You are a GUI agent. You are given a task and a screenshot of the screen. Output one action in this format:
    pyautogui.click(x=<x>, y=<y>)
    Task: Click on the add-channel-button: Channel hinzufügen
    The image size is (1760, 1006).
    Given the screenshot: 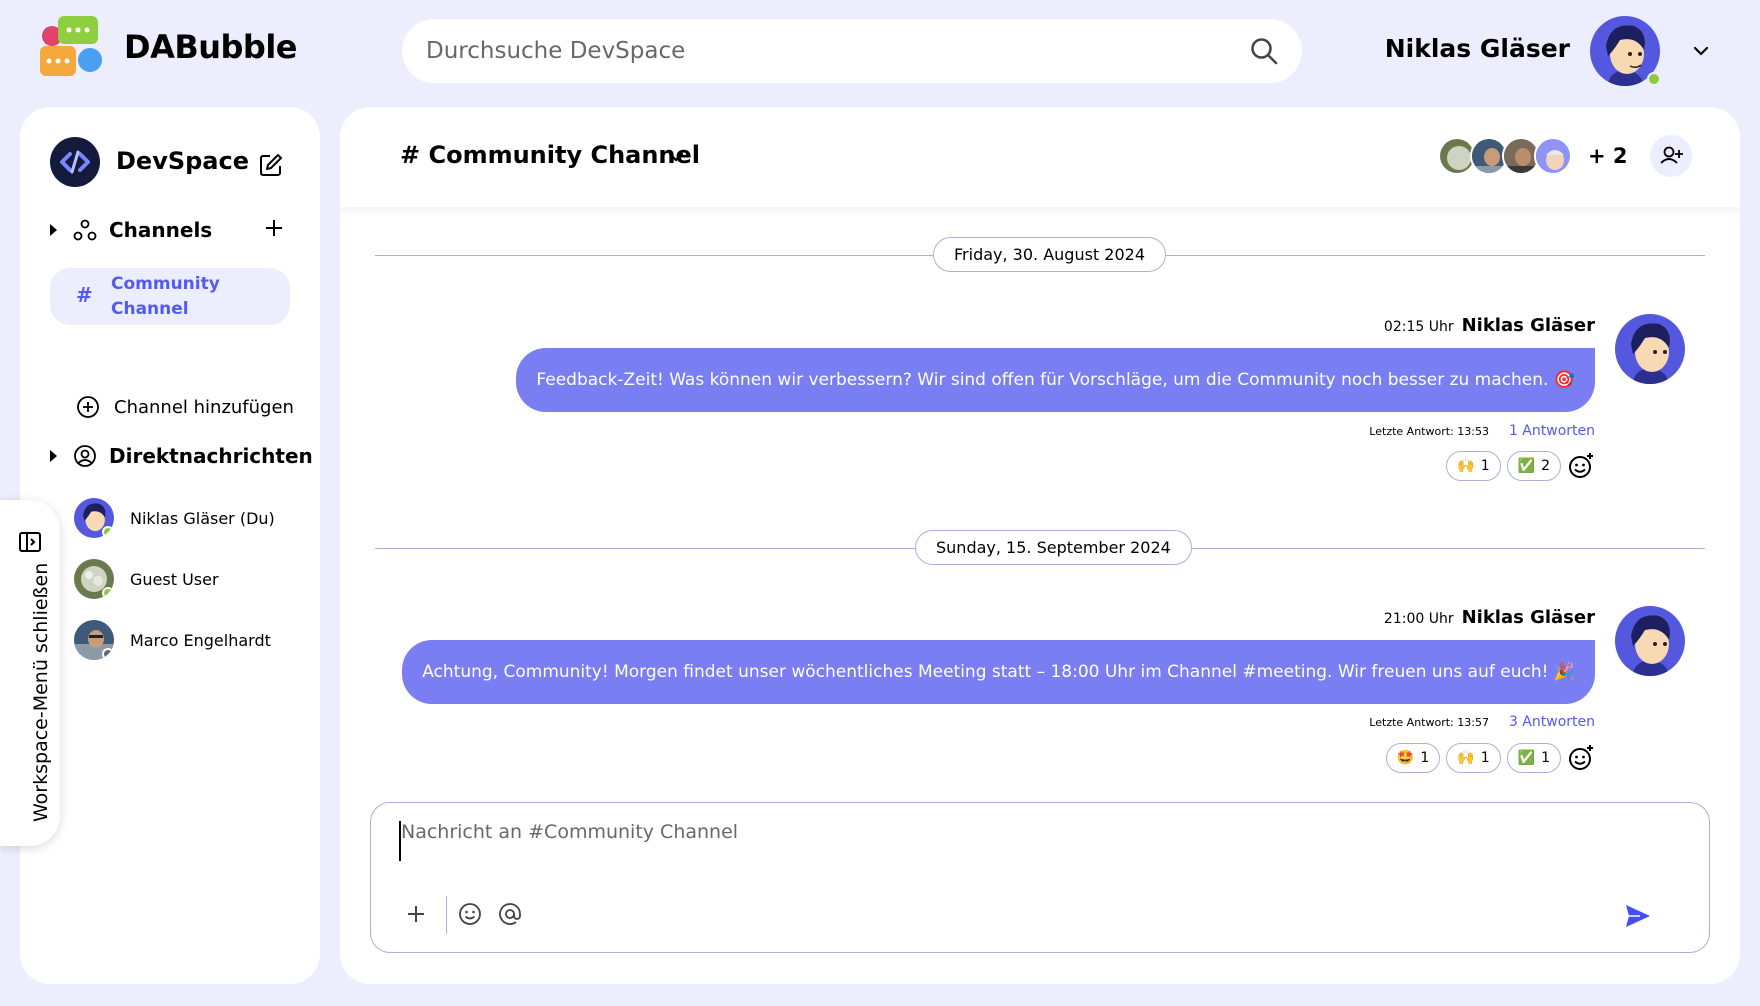 What is the action you would take?
    pyautogui.click(x=185, y=407)
    